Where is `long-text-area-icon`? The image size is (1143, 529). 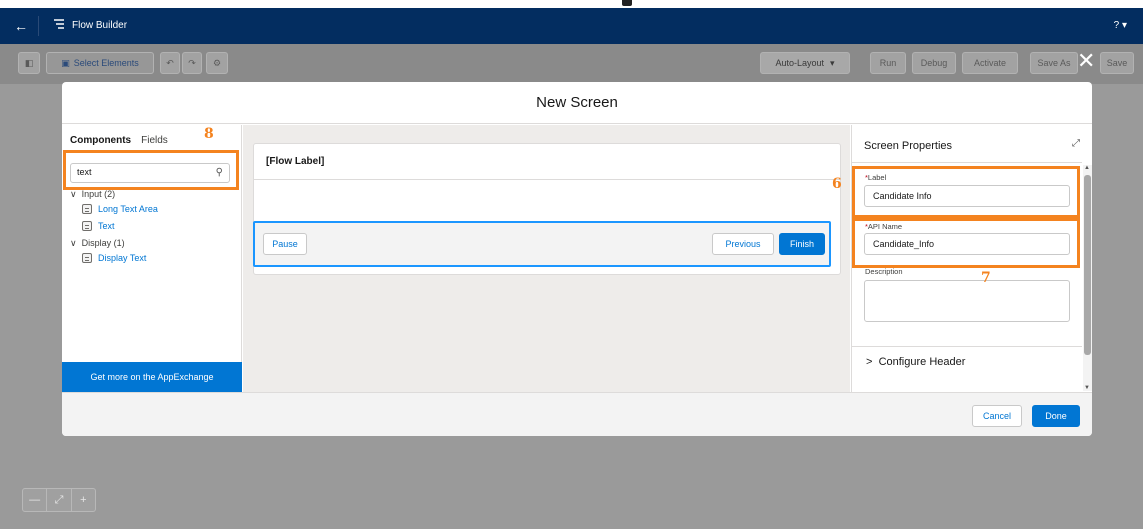 long-text-area-icon is located at coordinates (87, 209).